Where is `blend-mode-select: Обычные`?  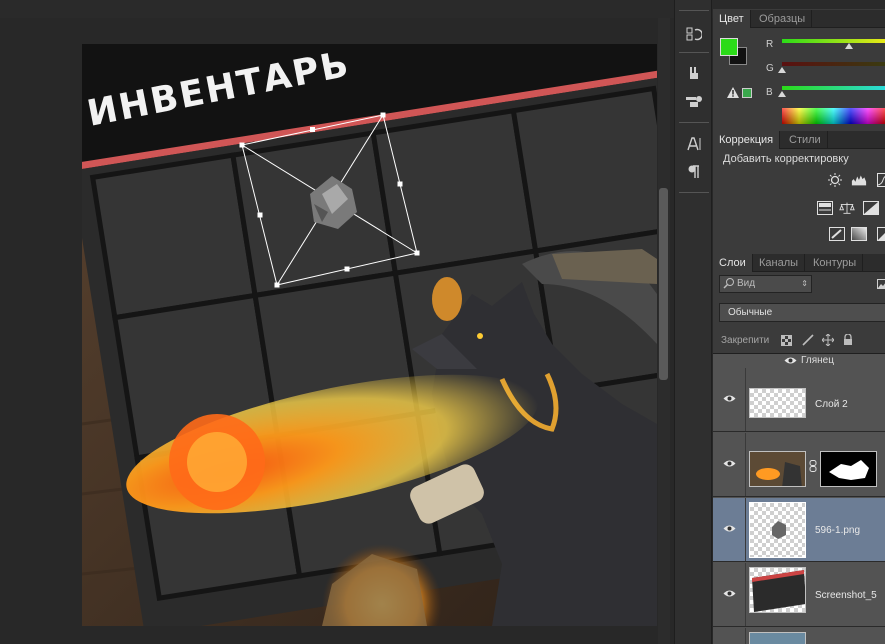
blend-mode-select: Обычные is located at coordinates (802, 312).